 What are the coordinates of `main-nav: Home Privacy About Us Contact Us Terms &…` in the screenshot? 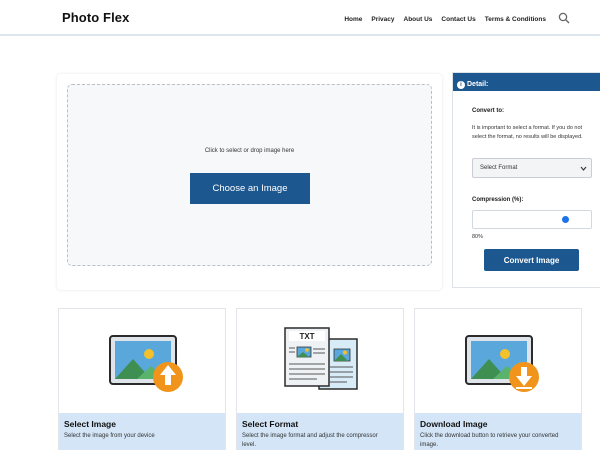 It's located at (452, 18).